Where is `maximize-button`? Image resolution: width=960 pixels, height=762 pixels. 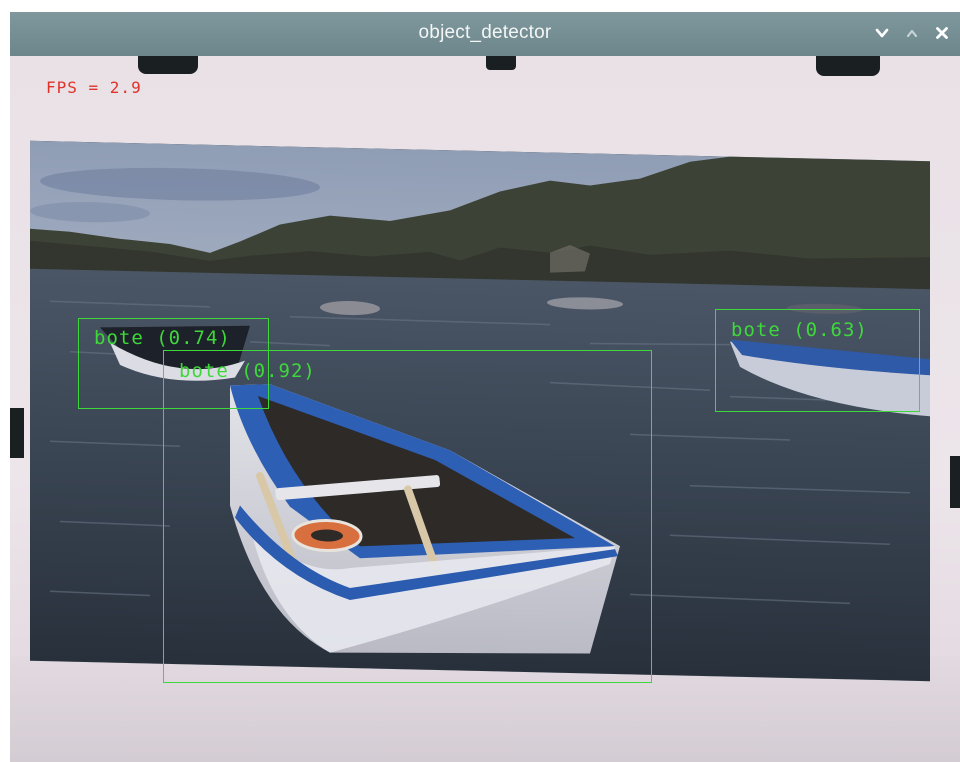
maximize-button is located at coordinates (912, 33).